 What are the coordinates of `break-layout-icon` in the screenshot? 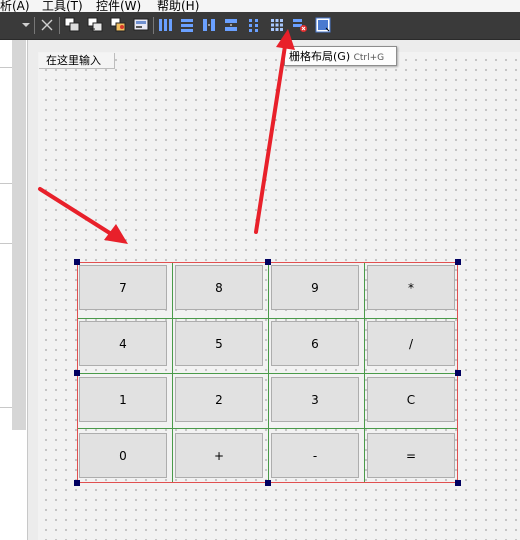 It's located at (47, 25).